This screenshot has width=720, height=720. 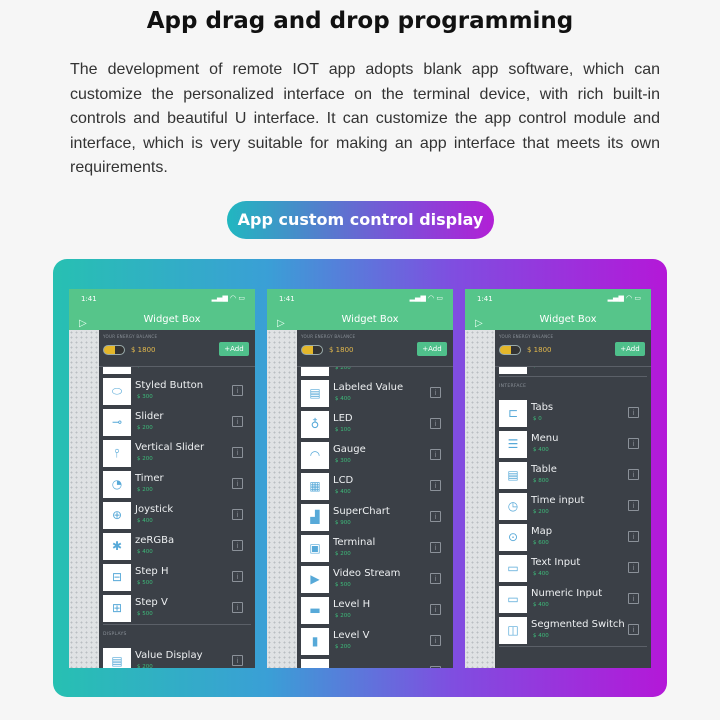 I want to click on widget-item: ▟ SuperChart $ 900 i, so click(x=375, y=517).